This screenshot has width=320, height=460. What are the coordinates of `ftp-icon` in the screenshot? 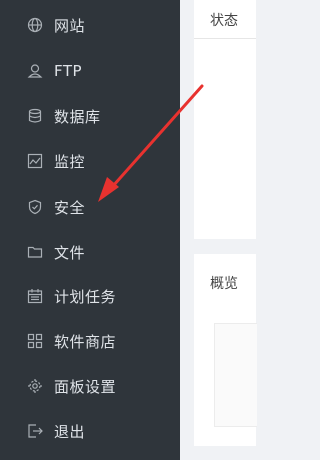 It's located at (35, 71).